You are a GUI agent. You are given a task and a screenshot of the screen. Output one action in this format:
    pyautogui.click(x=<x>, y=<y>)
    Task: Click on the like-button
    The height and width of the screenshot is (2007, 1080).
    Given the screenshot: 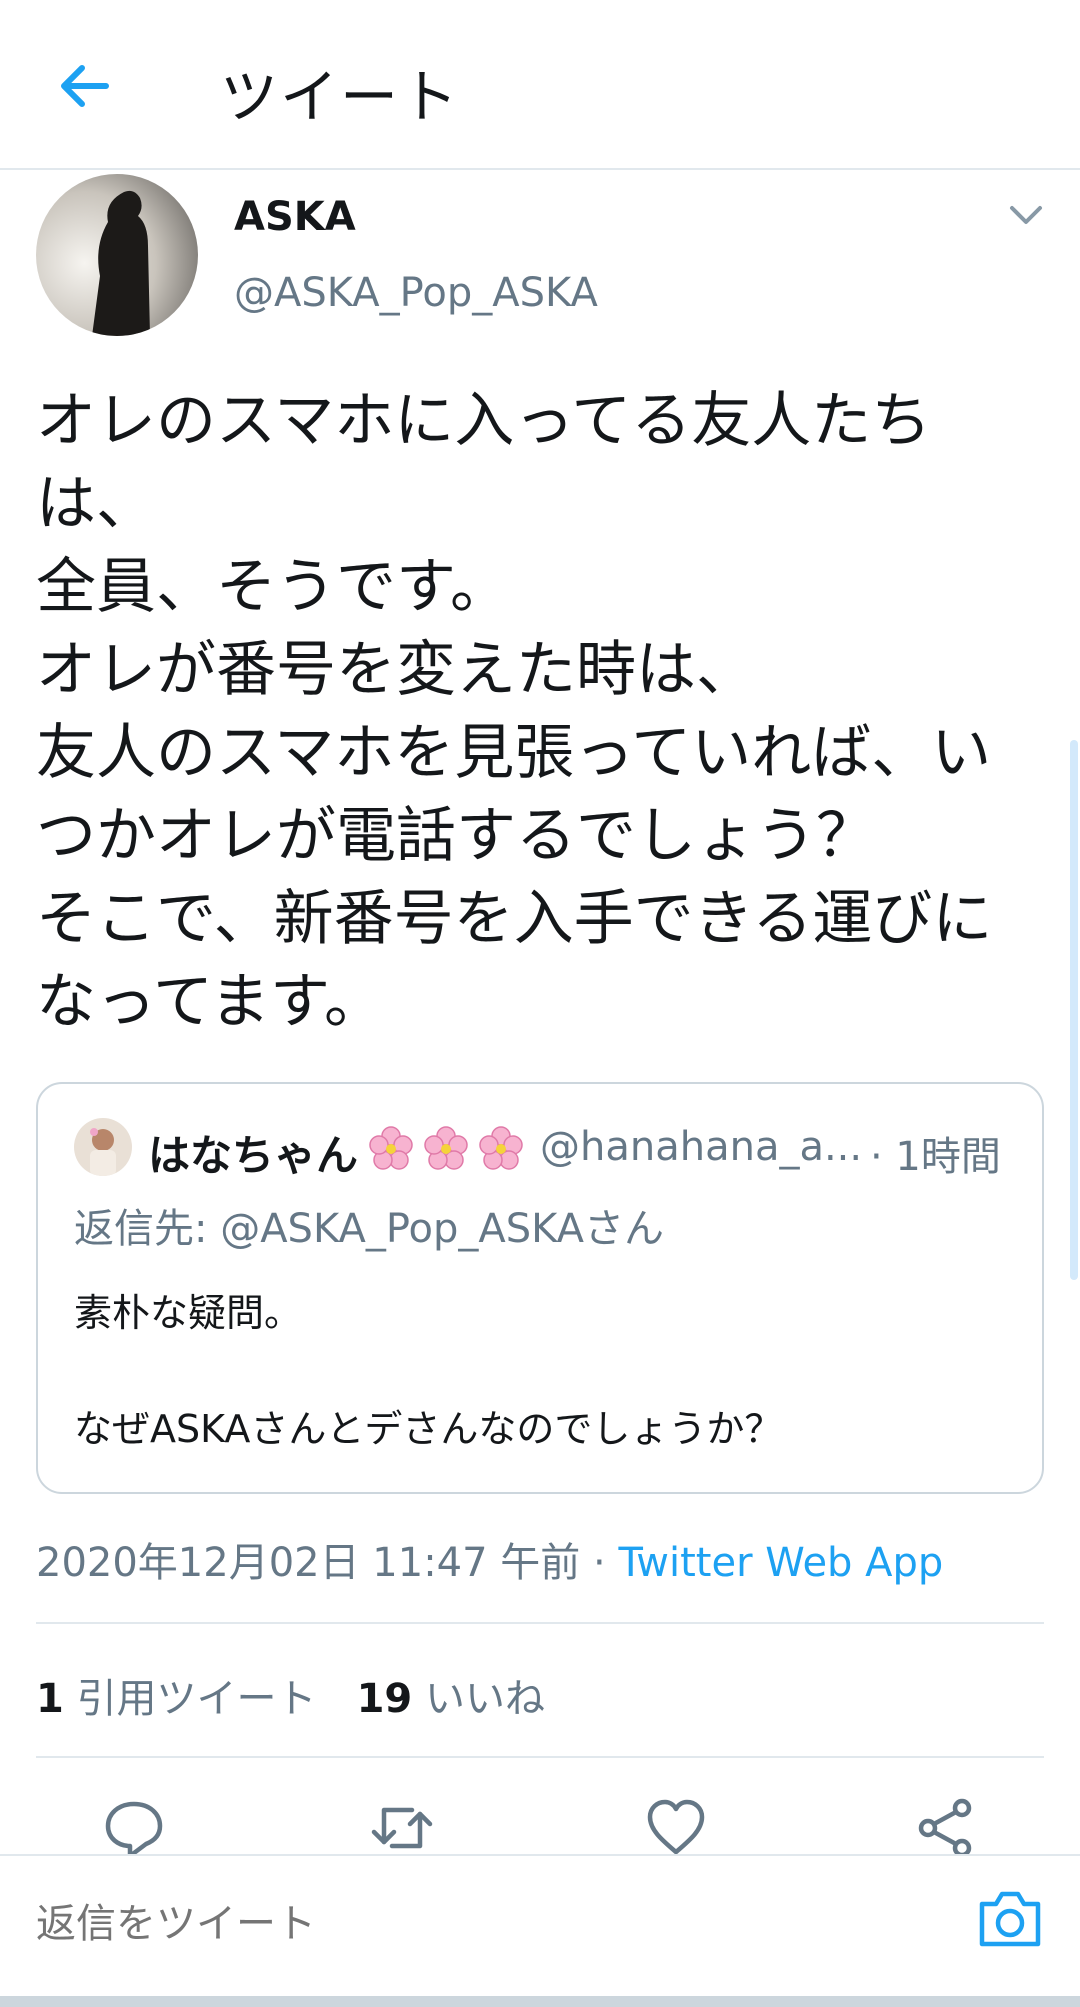 What is the action you would take?
    pyautogui.click(x=676, y=1828)
    